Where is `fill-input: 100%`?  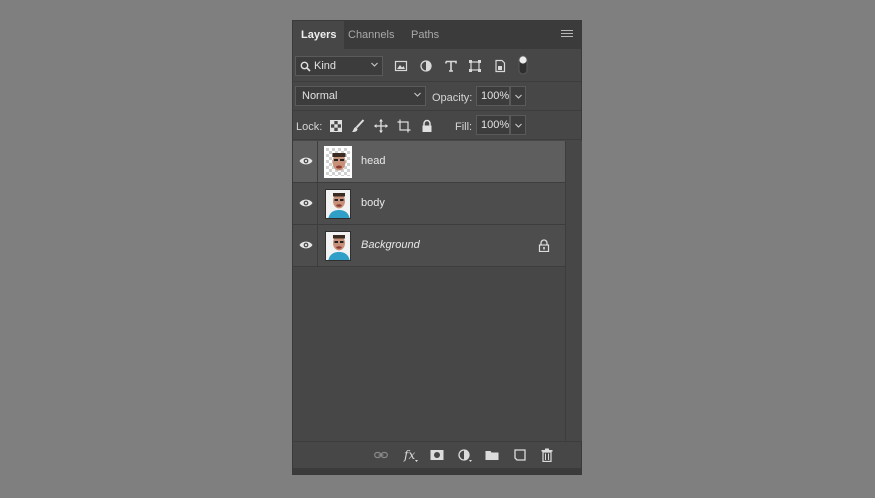
fill-input: 100% is located at coordinates (493, 125).